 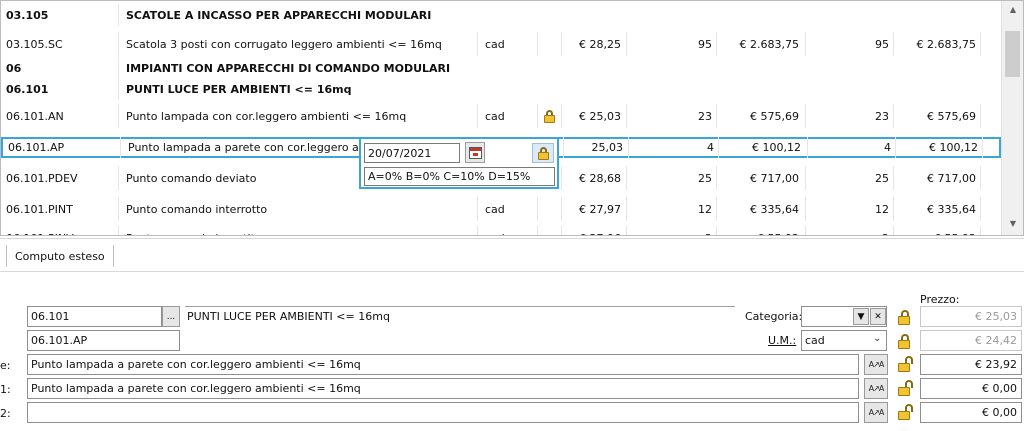 I want to click on cell-q2: 2, so click(x=850, y=230).